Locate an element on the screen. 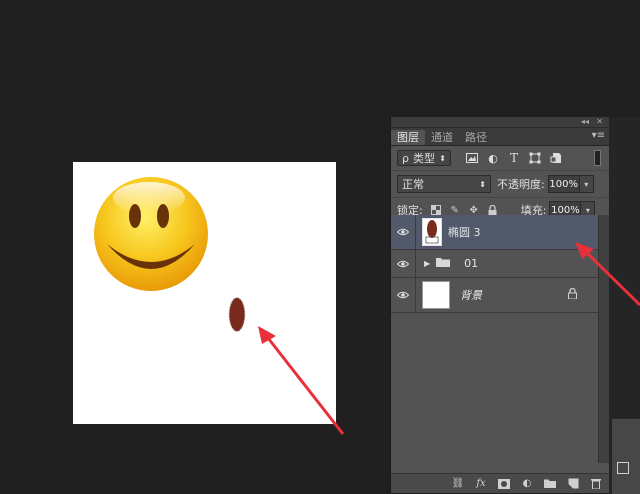 The width and height of the screenshot is (640, 494). link-layers-icon: ⛓ is located at coordinates (458, 484).